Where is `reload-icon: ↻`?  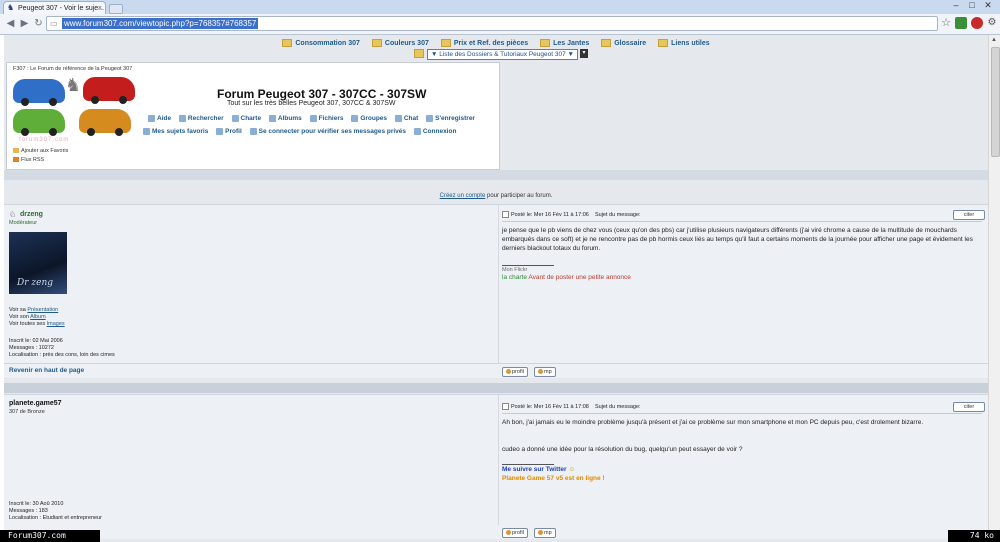
reload-icon: ↻ is located at coordinates (38, 23).